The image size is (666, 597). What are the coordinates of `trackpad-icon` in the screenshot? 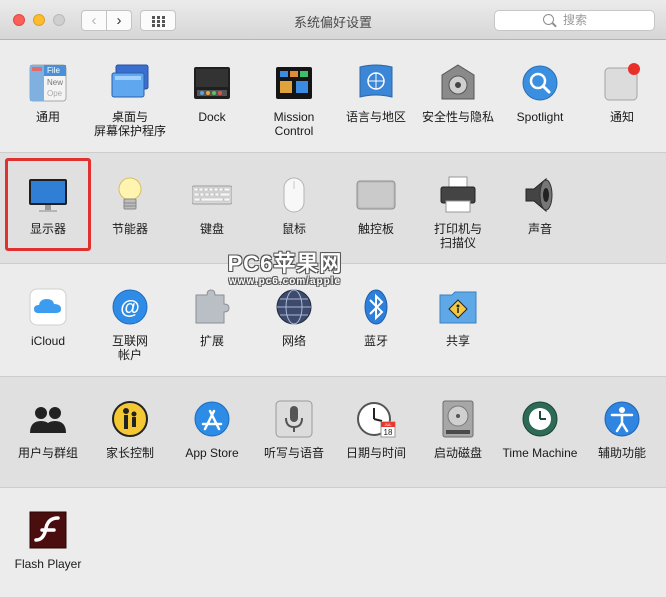 It's located at (376, 195).